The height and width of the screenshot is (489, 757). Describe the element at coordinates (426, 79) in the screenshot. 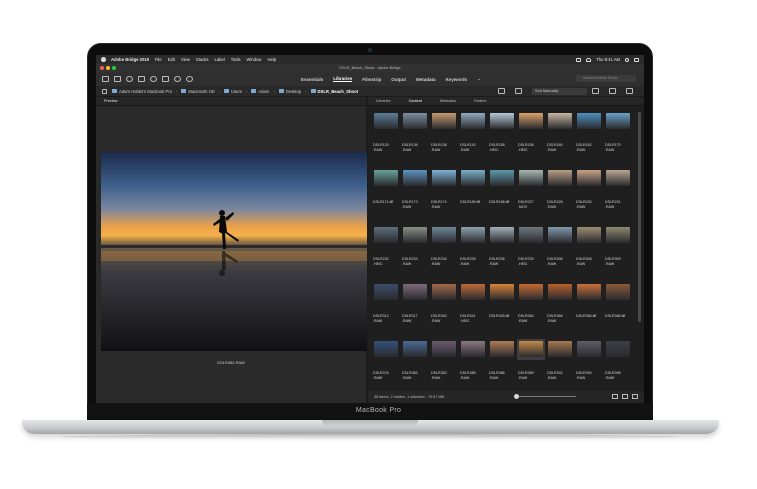

I see `workspace-metadata: Metadata` at that location.